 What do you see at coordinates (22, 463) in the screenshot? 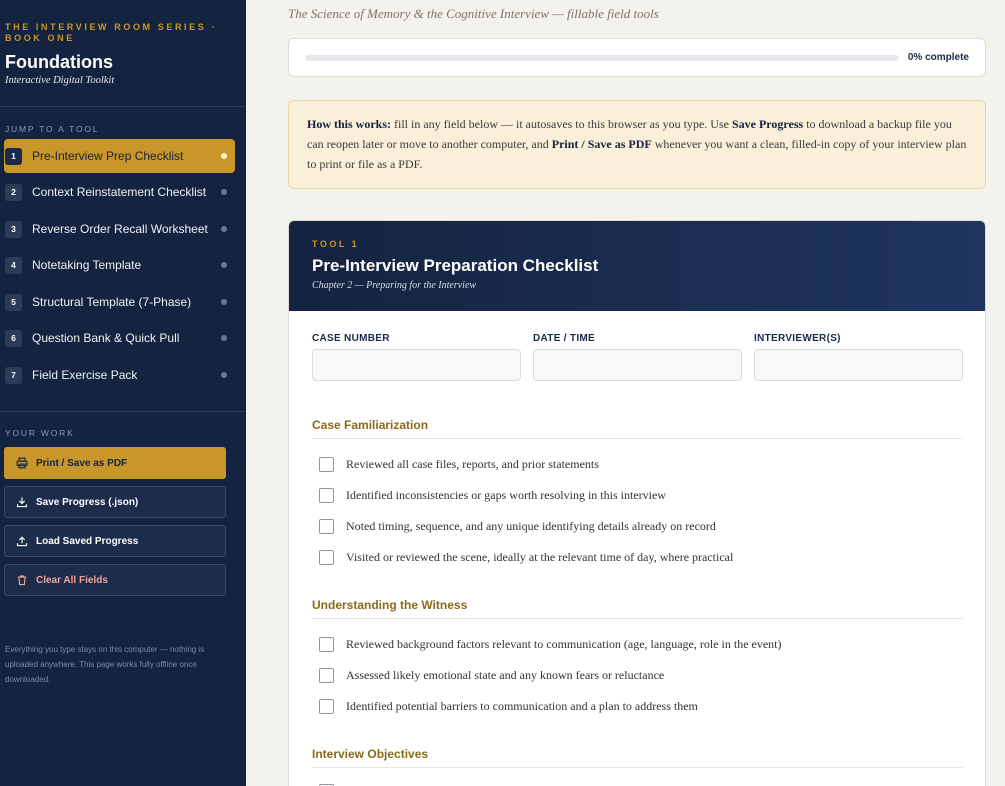
I see `printer-icon` at bounding box center [22, 463].